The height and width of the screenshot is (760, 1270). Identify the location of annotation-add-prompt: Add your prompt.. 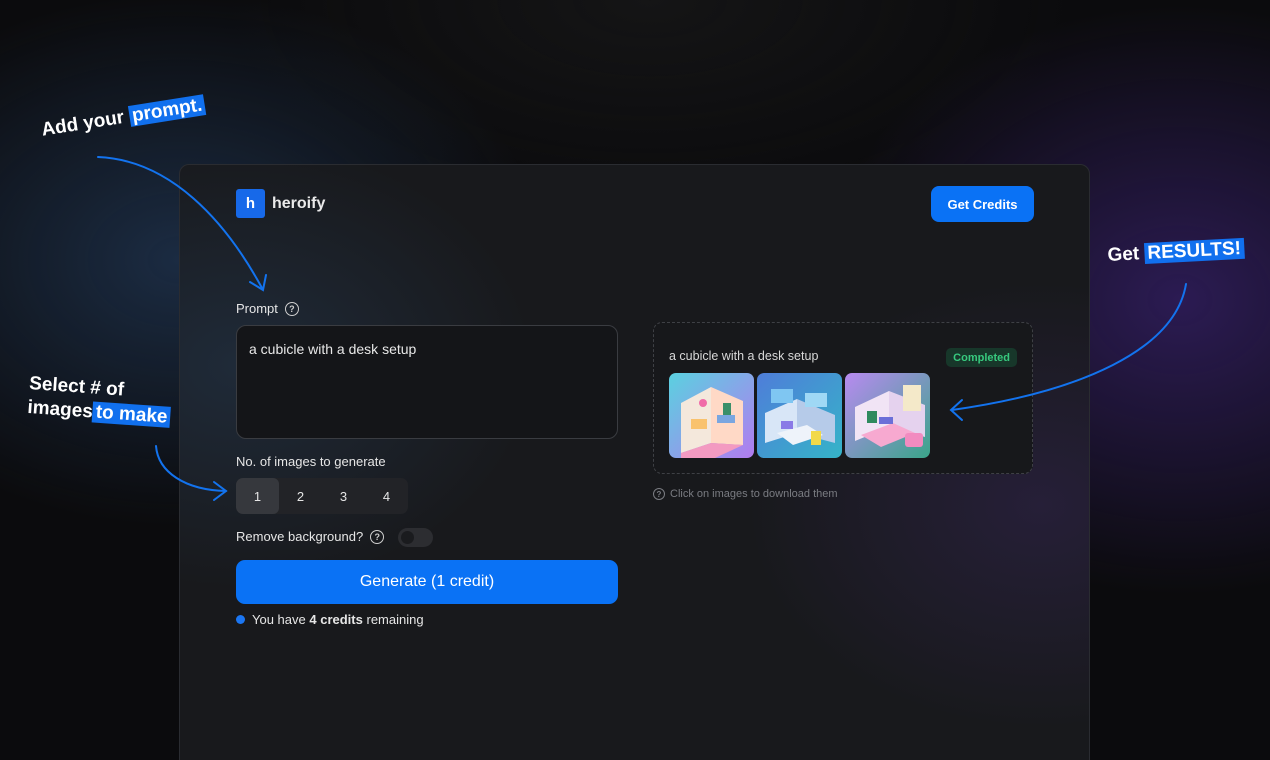
(123, 118).